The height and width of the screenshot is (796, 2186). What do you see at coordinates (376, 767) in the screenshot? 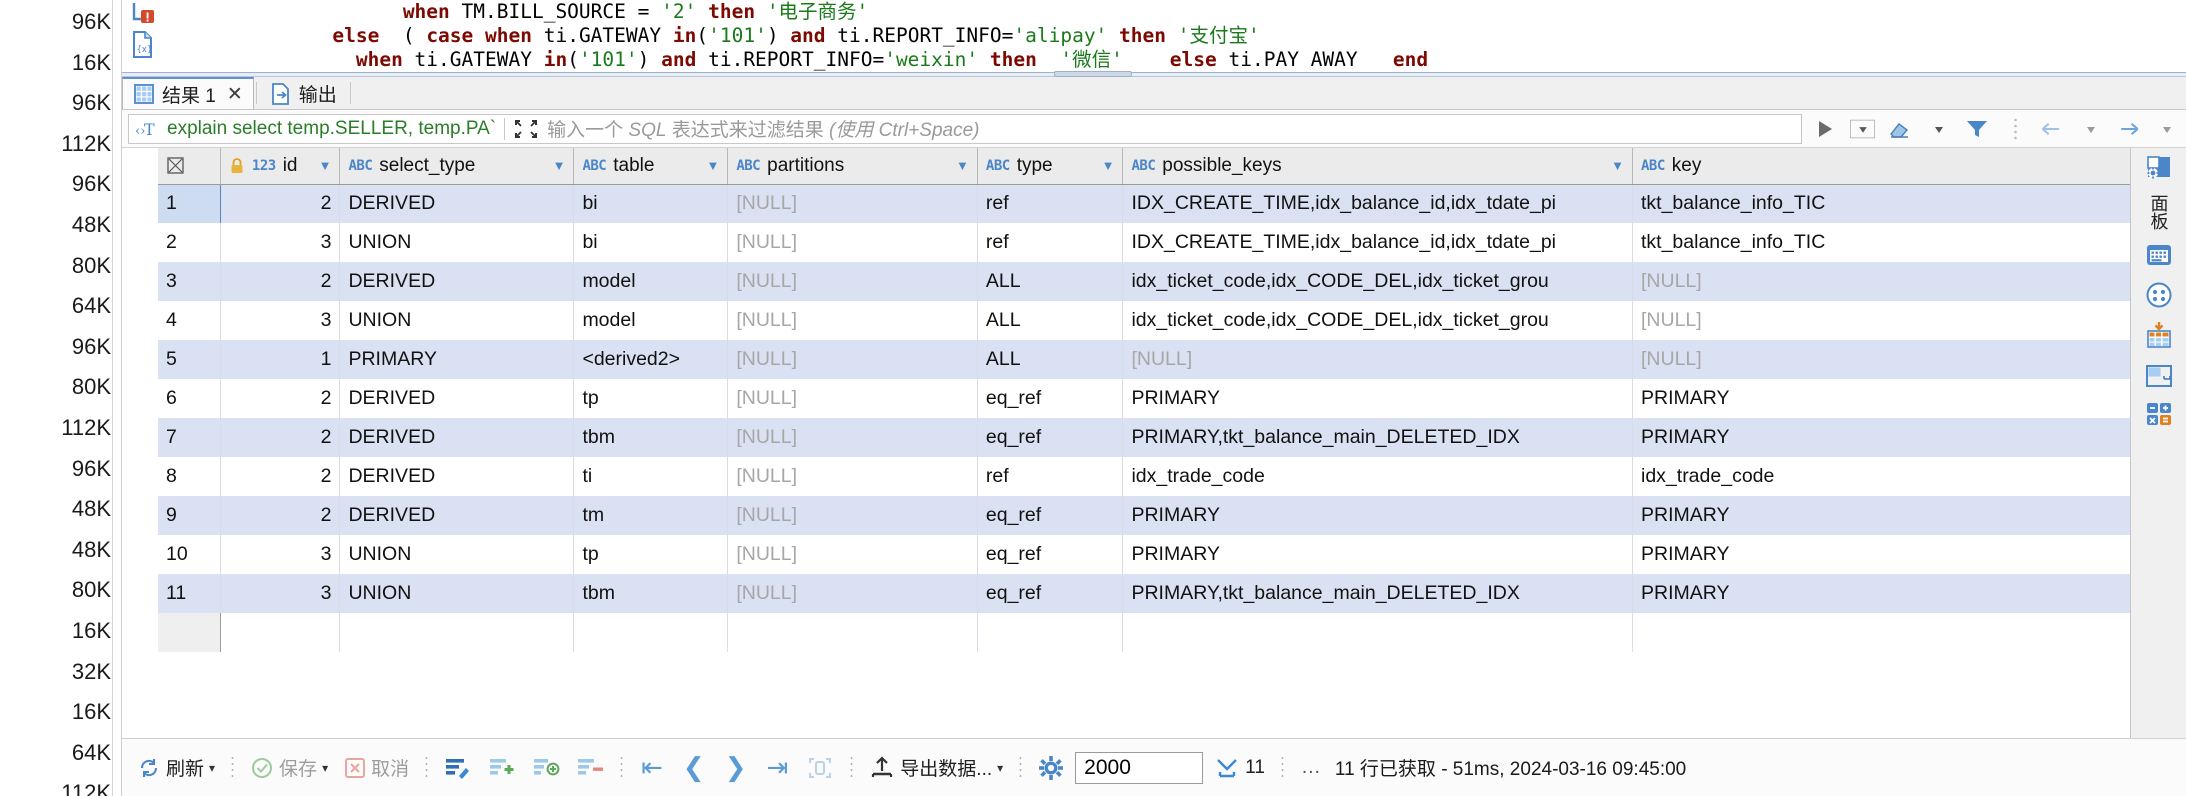
I see `cancel-button: 取消` at bounding box center [376, 767].